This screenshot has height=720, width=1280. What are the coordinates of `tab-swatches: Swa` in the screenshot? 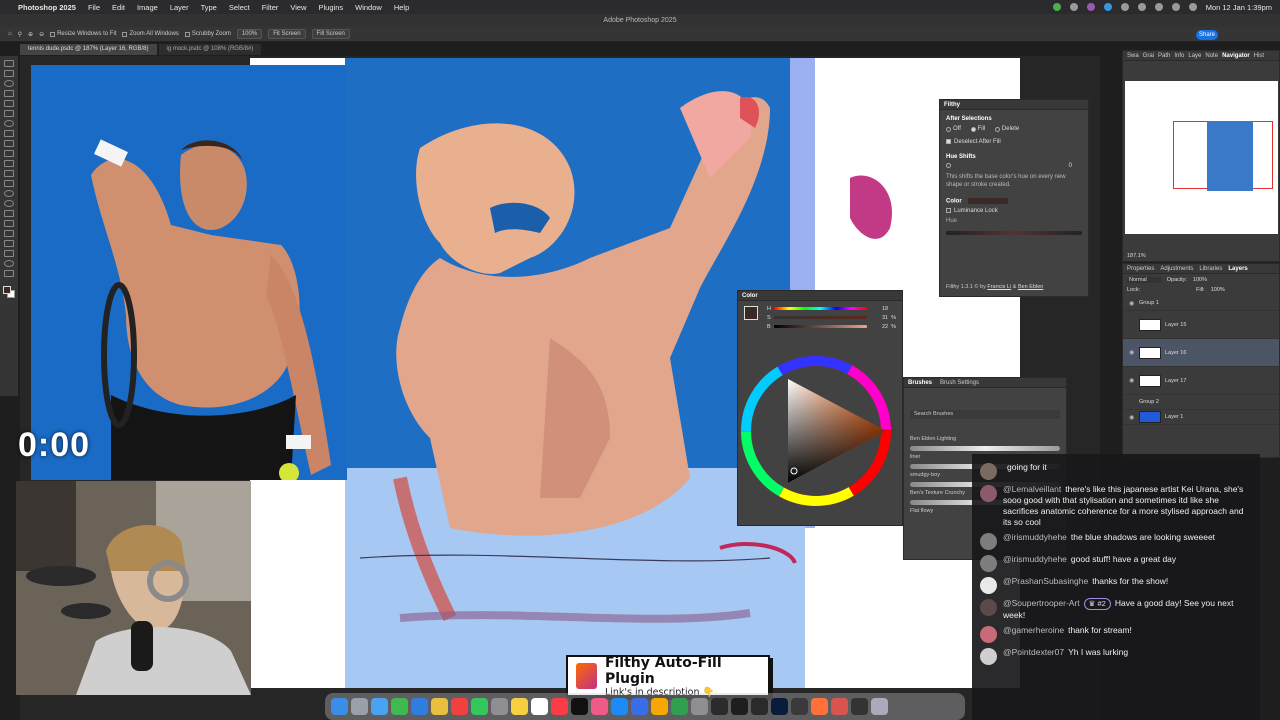 It's located at (1133, 56).